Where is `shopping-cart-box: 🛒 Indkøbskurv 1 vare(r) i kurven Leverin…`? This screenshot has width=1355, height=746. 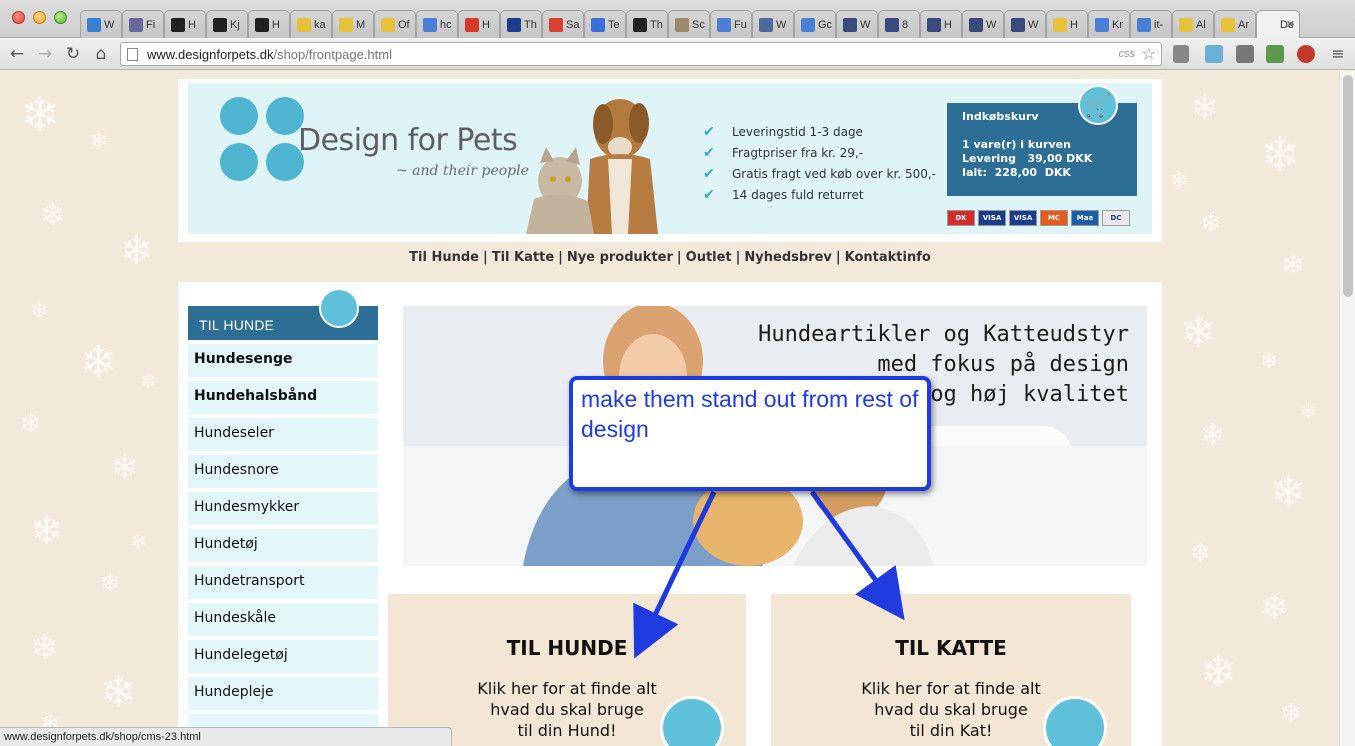
shopping-cart-box: 🛒 Indkøbskurv 1 vare(r) i kurven Leverin… is located at coordinates (1042, 140).